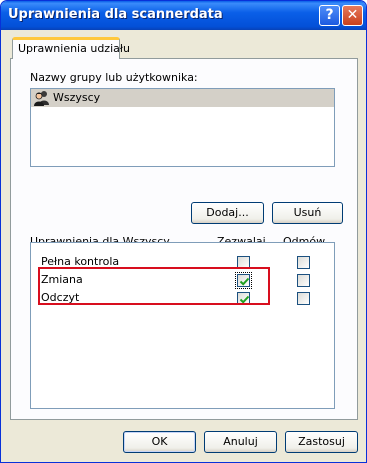  Describe the element at coordinates (115, 14) in the screenshot. I see `window-title: Uprawnienia dla scannerdata` at that location.